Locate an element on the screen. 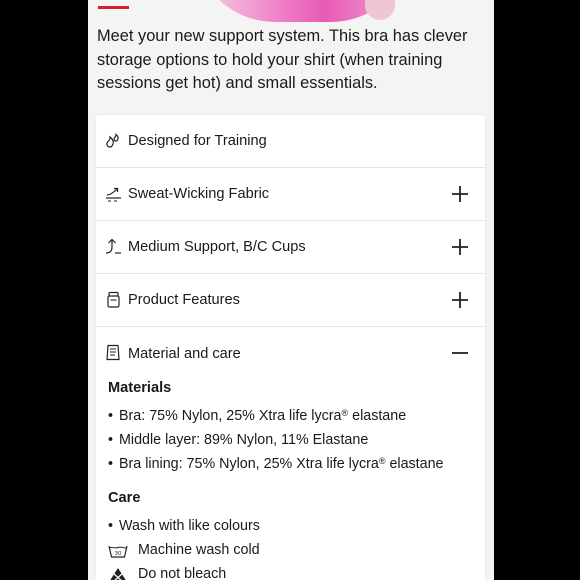  accent-bar is located at coordinates (113, 7).